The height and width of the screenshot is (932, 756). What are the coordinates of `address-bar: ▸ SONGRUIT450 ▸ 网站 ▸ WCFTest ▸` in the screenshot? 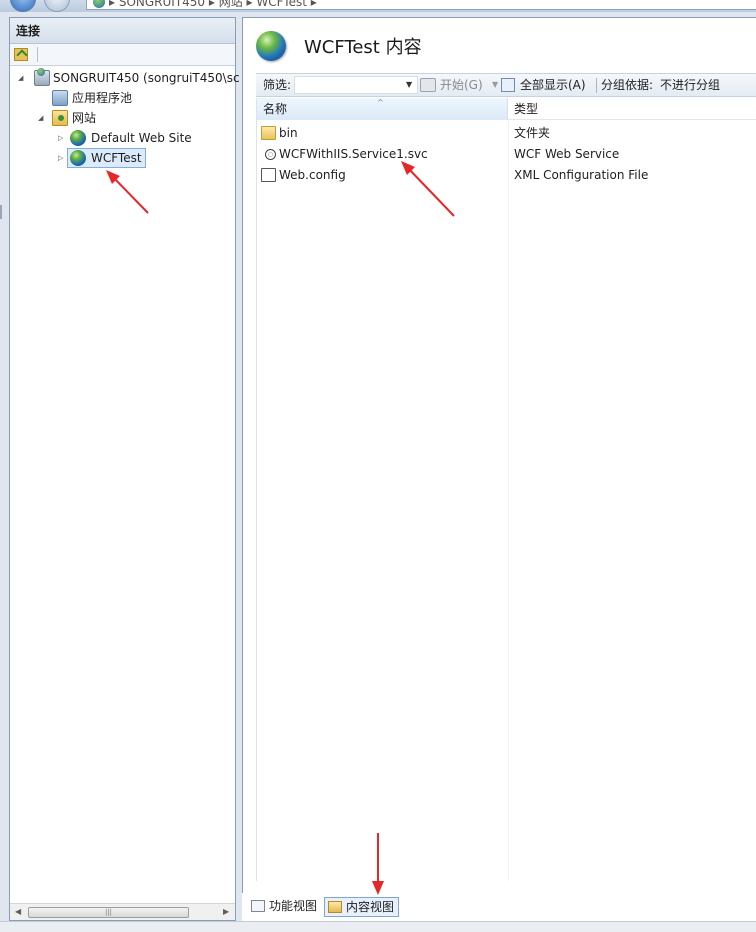 It's located at (421, 5).